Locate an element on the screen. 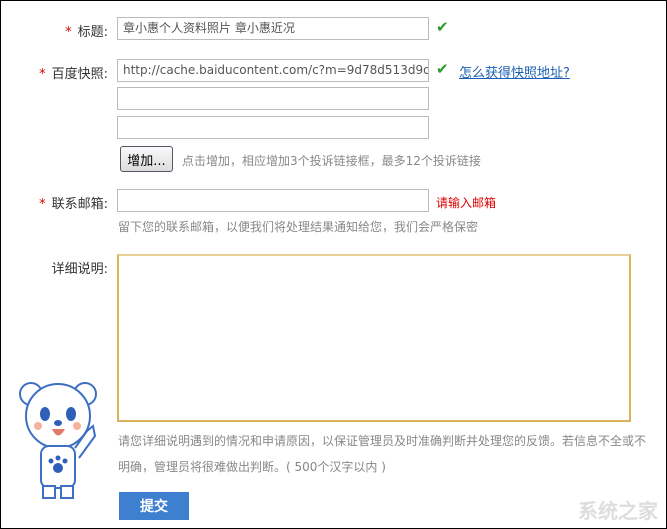  bear-mascot-icon is located at coordinates (58, 440).